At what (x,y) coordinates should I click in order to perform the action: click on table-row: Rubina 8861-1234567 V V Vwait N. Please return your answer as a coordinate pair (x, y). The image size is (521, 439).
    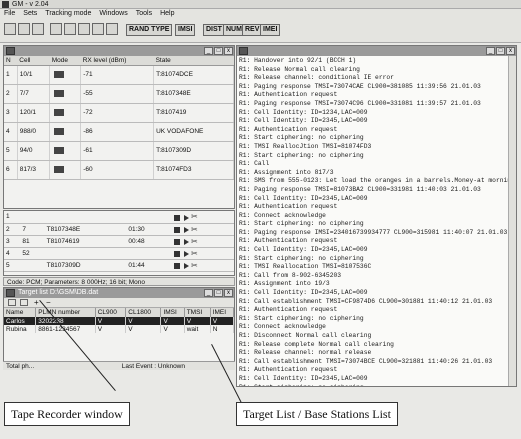
    Looking at the image, I should click on (119, 329).